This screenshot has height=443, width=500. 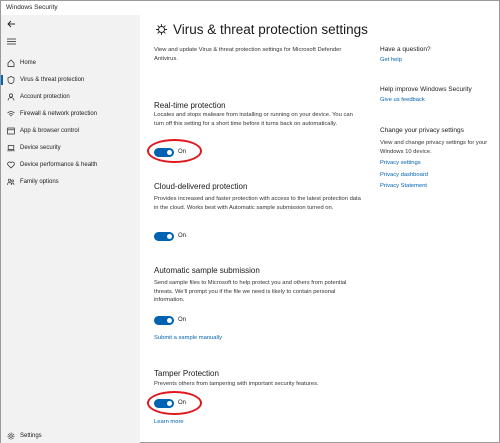 I want to click on browser-icon, so click(x=11, y=131).